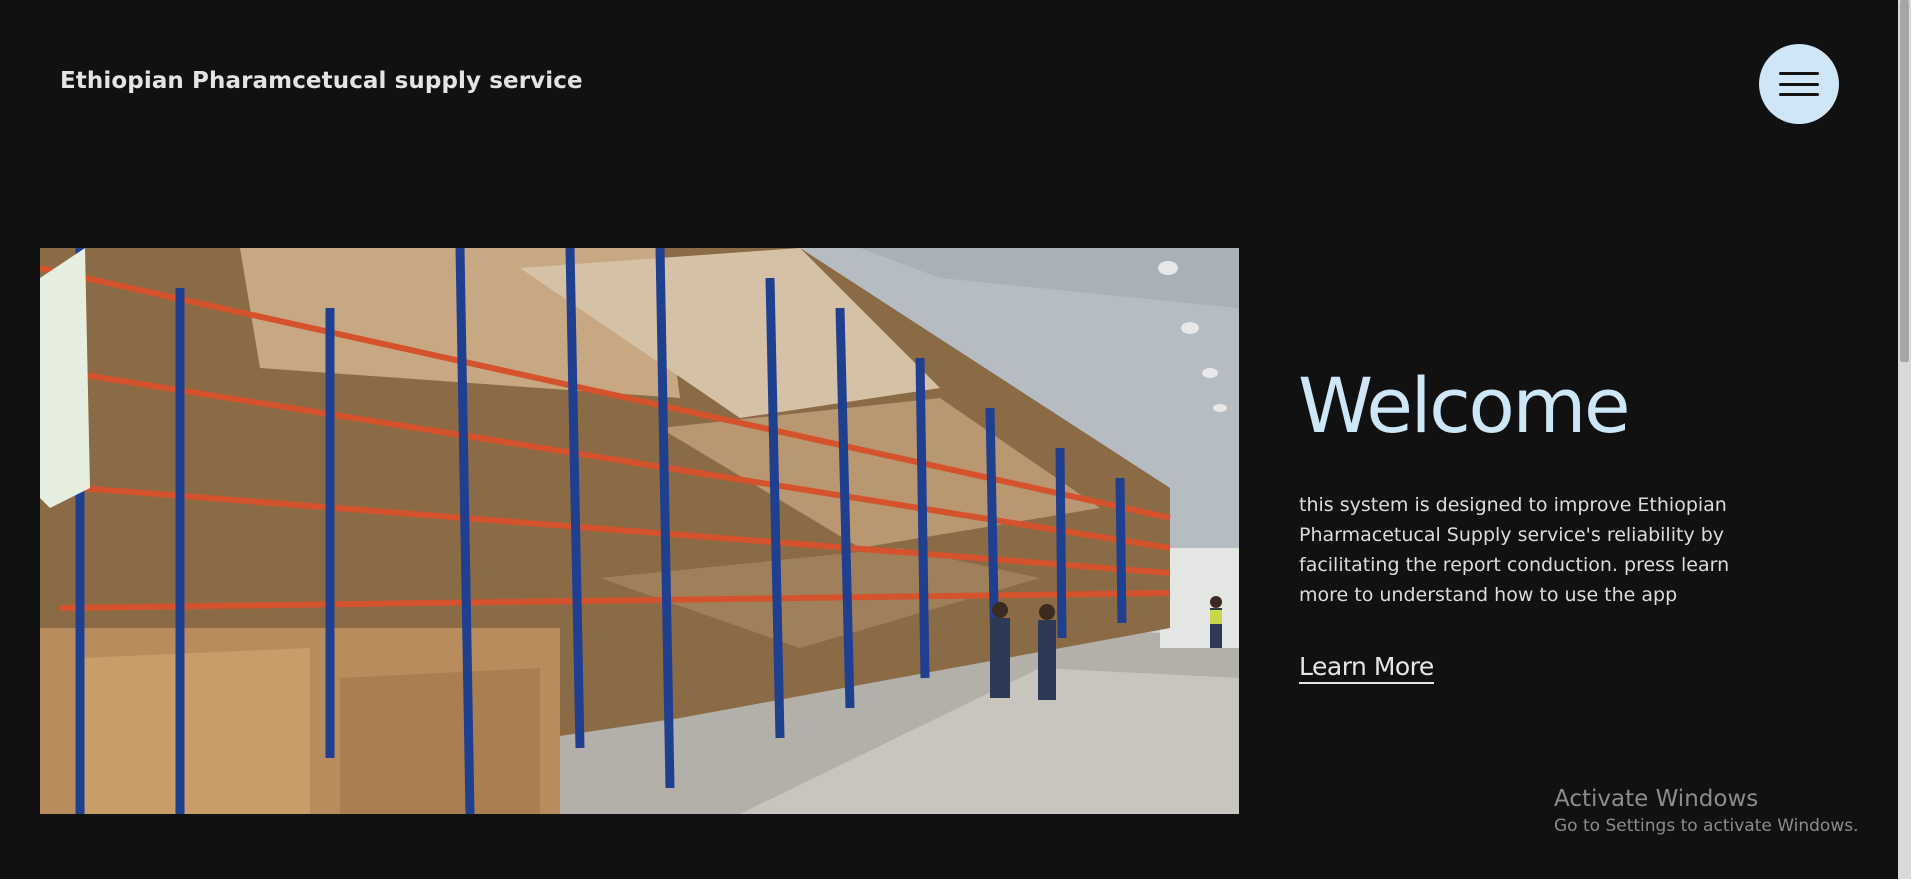 The image size is (1911, 879). Describe the element at coordinates (1464, 405) in the screenshot. I see `welcome-heading: Welcome` at that location.